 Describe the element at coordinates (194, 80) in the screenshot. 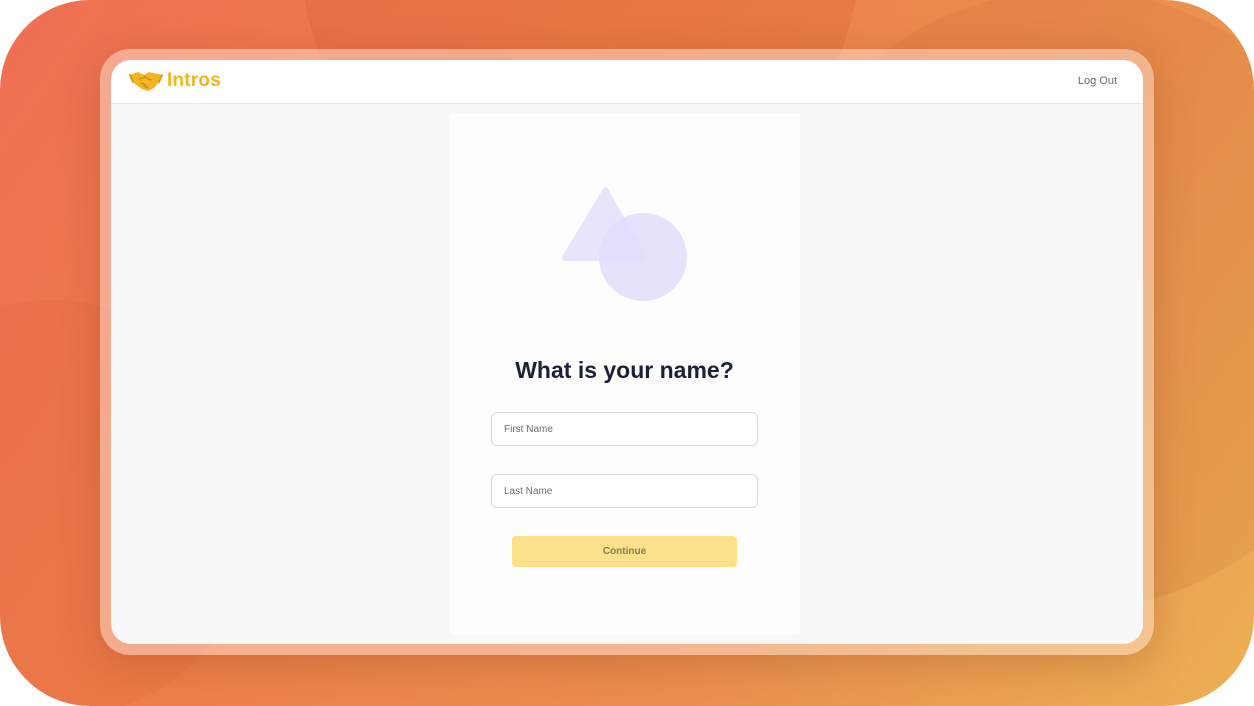

I see `brand-name: Intros` at that location.